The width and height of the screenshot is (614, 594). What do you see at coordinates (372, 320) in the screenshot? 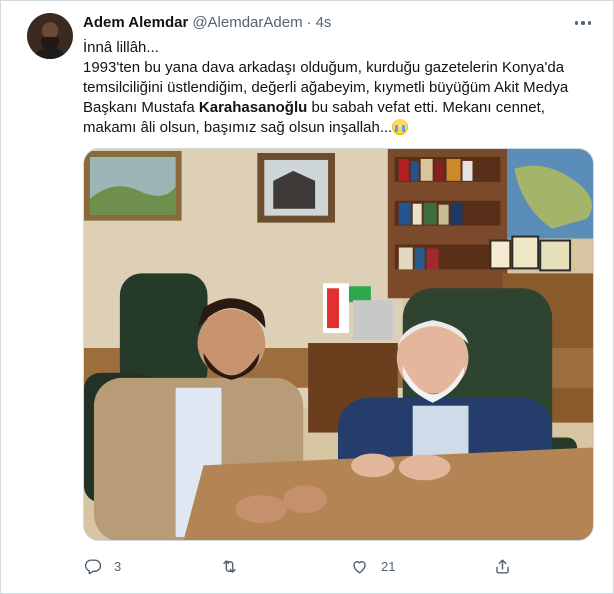
I see `desk-items` at bounding box center [372, 320].